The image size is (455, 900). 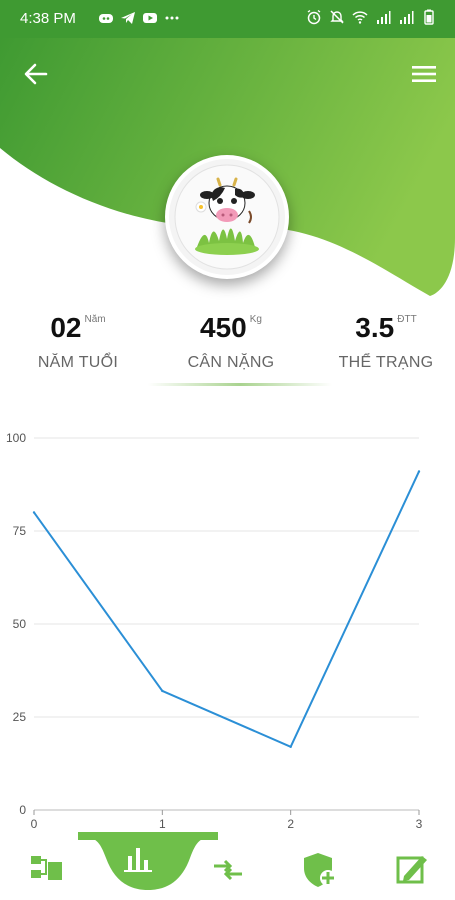 What do you see at coordinates (16, 438) in the screenshot?
I see `y-tick-label: 100` at bounding box center [16, 438].